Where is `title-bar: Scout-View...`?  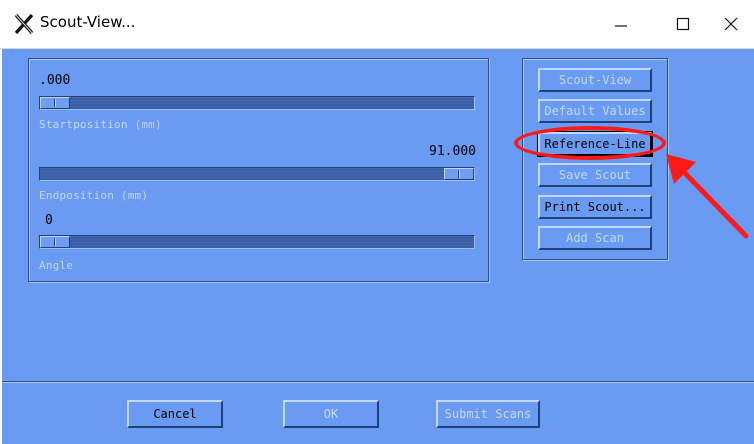
title-bar: Scout-View... is located at coordinates (377, 24).